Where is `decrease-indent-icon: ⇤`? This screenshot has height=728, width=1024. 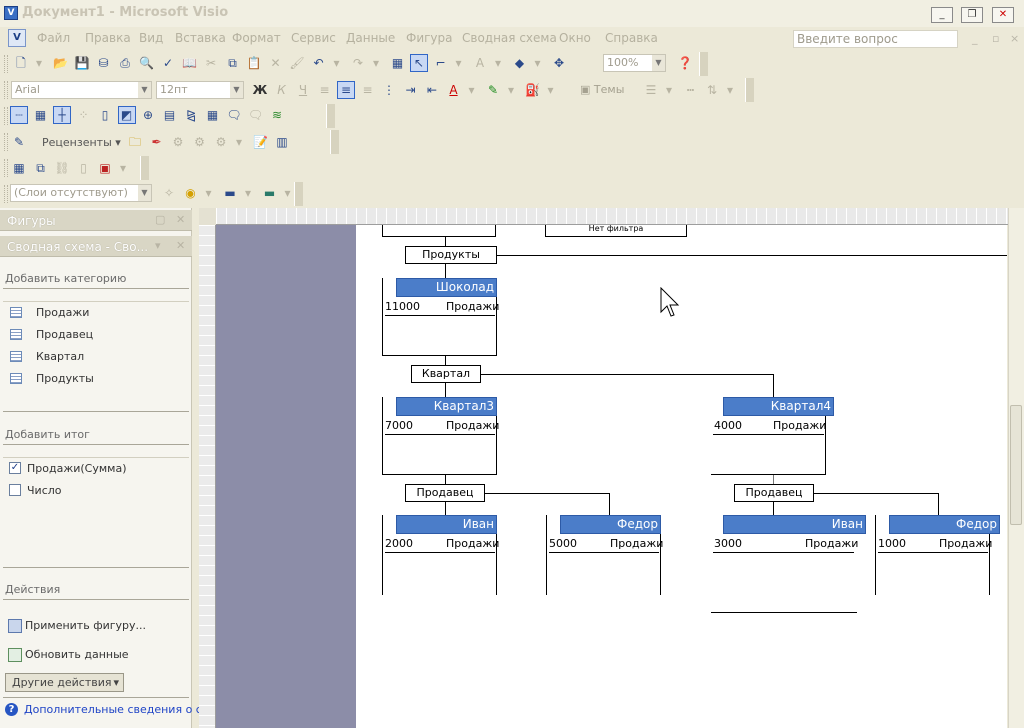 decrease-indent-icon: ⇤ is located at coordinates (432, 90).